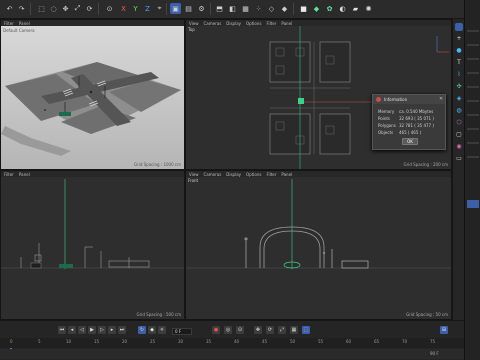 This screenshot has height=360, width=480. Describe the element at coordinates (162, 330) in the screenshot. I see `motion-icon: ⟡` at that location.